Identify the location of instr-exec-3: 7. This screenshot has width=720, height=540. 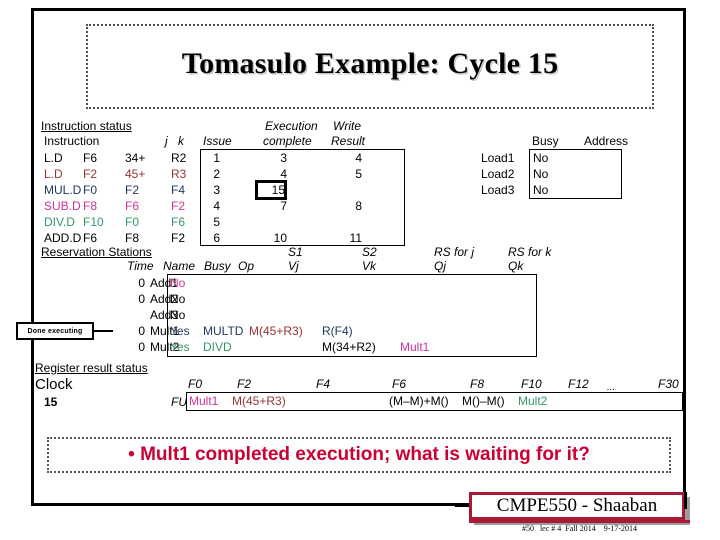
(283, 206).